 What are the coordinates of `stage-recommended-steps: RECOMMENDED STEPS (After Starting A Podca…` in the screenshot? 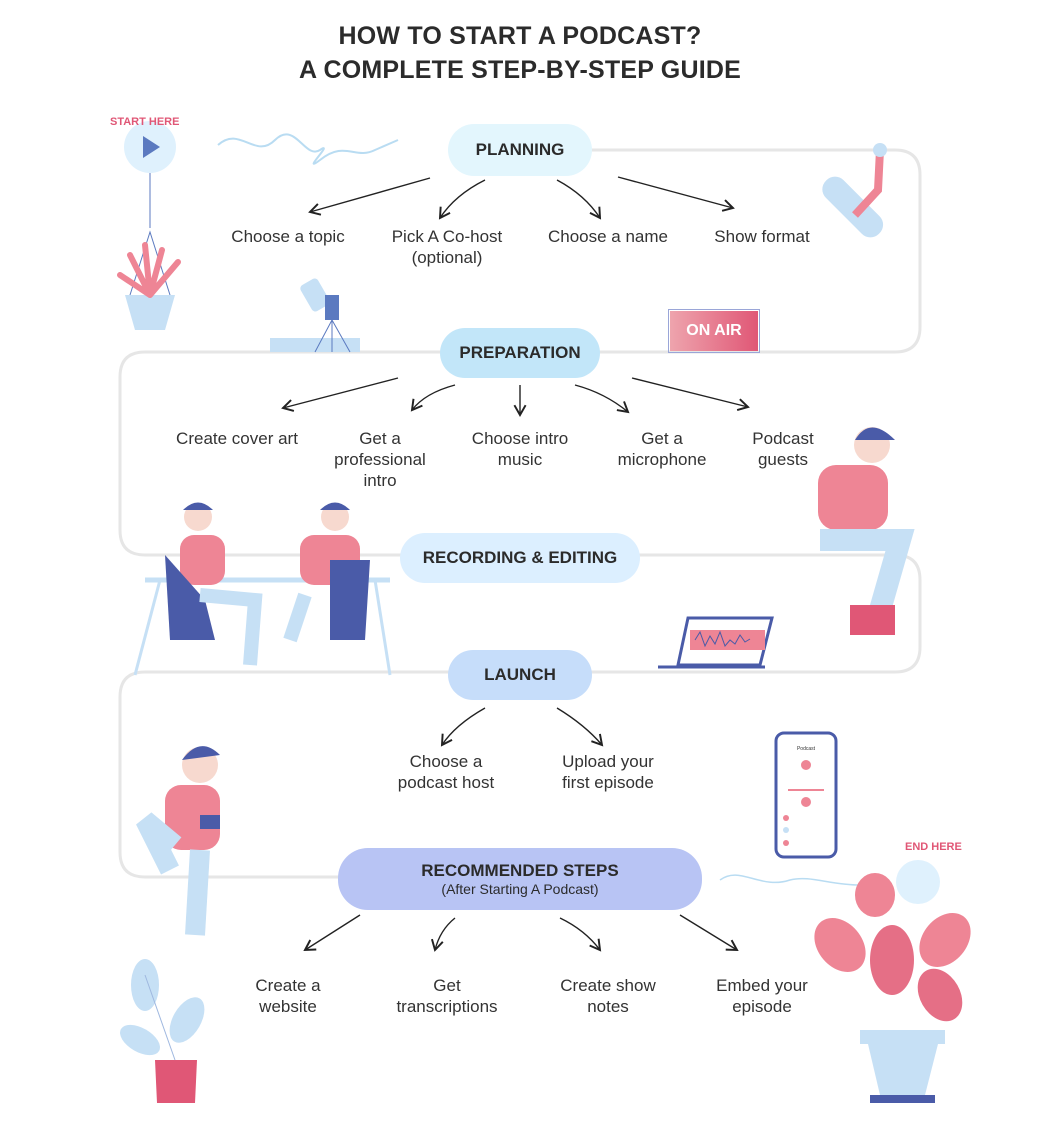 It's located at (520, 879).